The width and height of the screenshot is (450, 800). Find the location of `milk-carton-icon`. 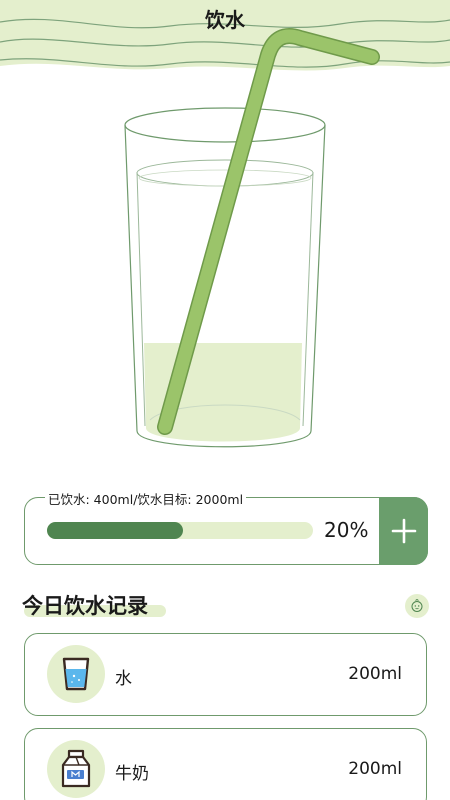

milk-carton-icon is located at coordinates (76, 768).